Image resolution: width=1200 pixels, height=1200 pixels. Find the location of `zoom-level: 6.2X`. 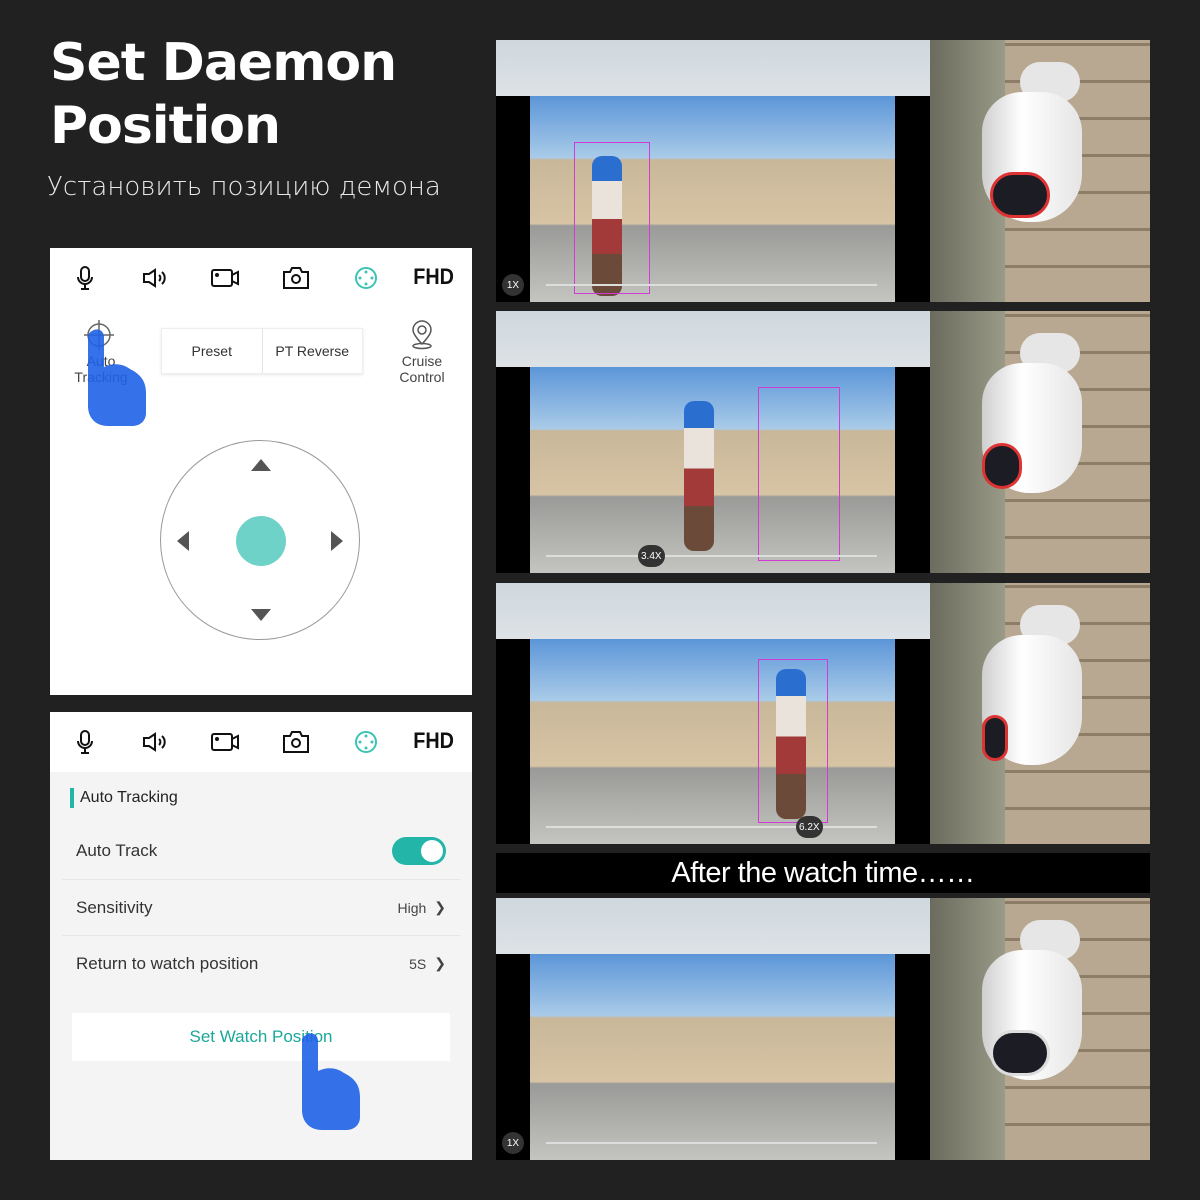

zoom-level: 6.2X is located at coordinates (809, 827).